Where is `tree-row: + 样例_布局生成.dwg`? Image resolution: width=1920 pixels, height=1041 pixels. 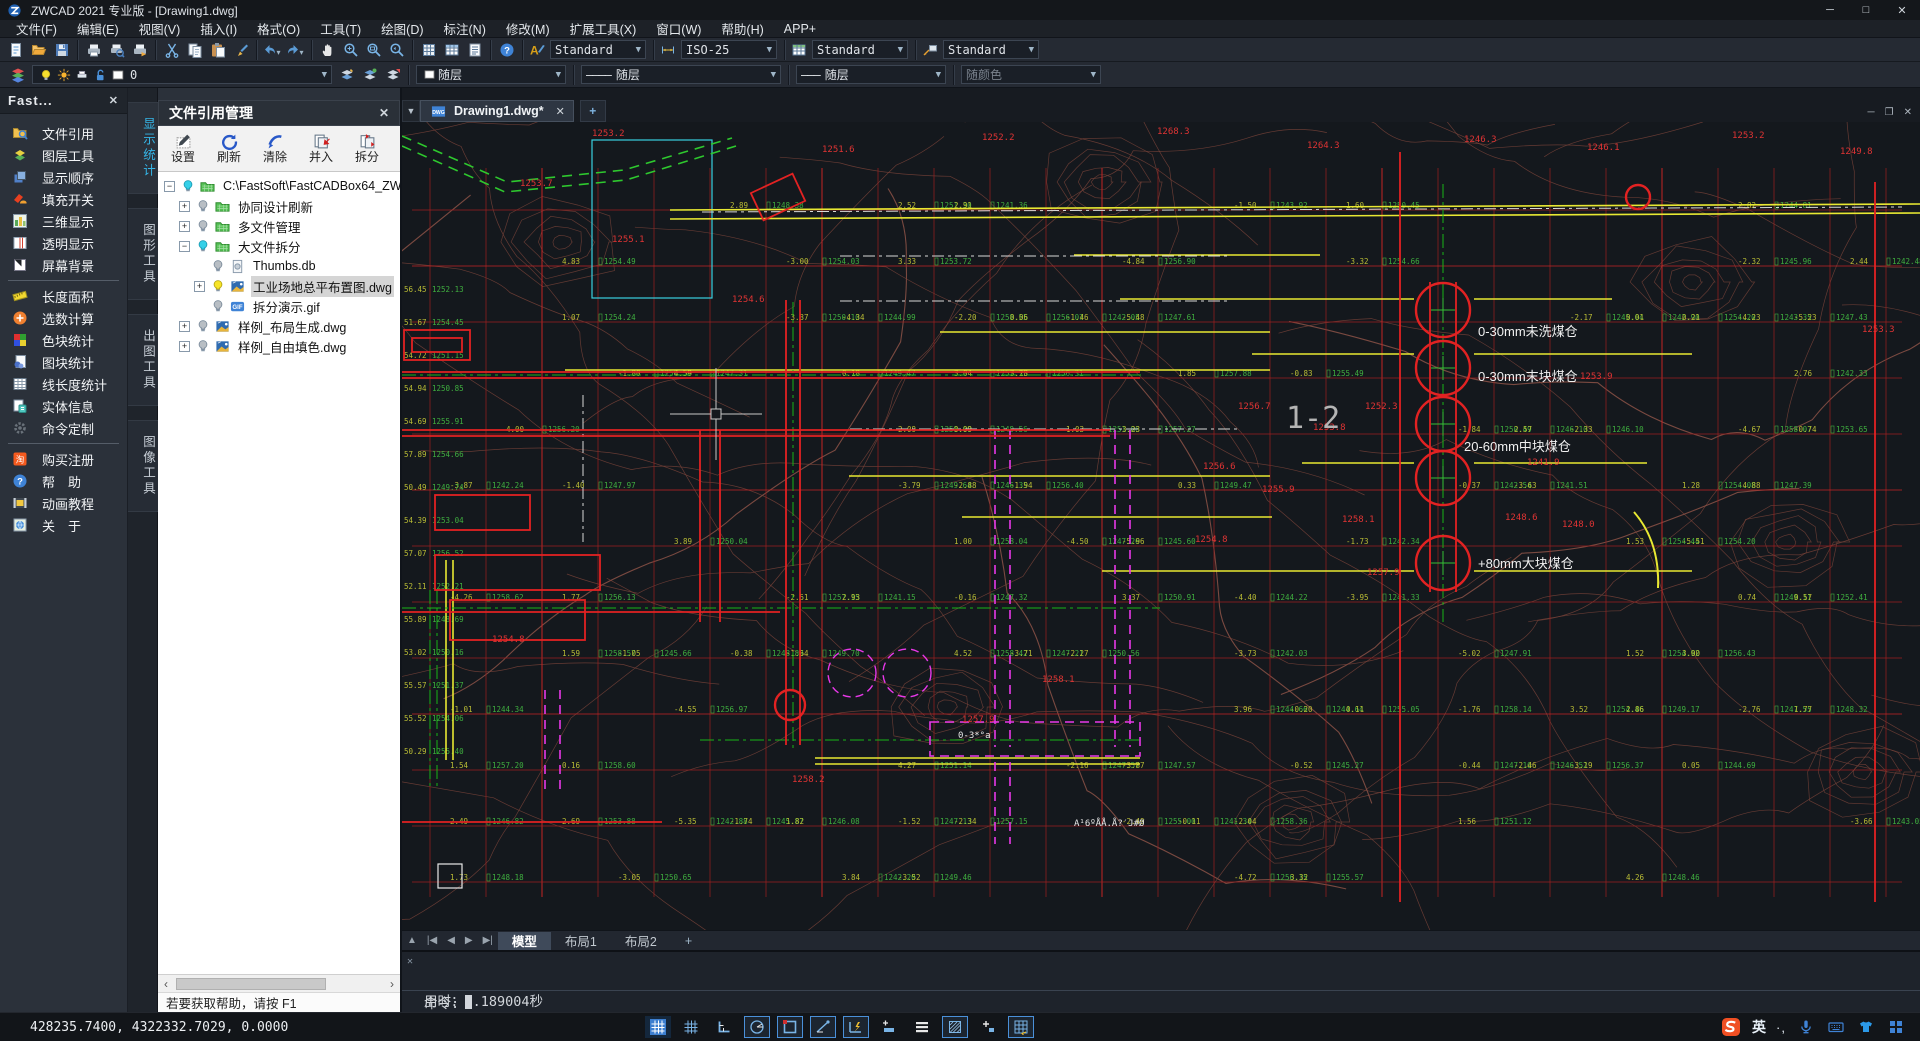
tree-row: + 样例_布局生成.dwg is located at coordinates (279, 326).